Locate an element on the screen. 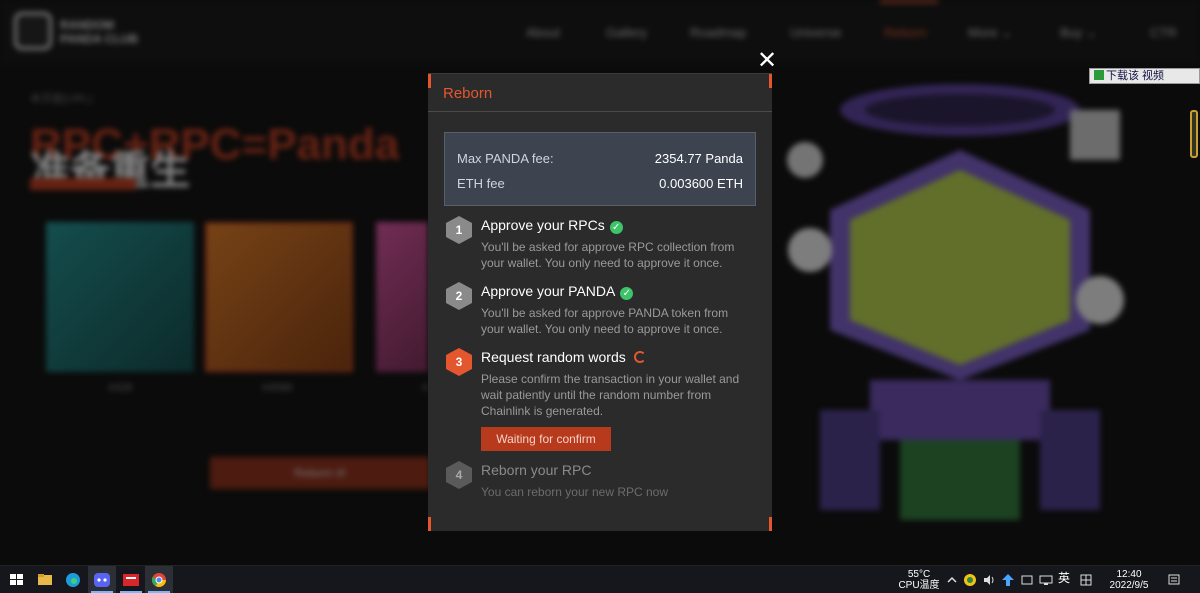 The height and width of the screenshot is (593, 1200). notification-icon is located at coordinates (1174, 580).